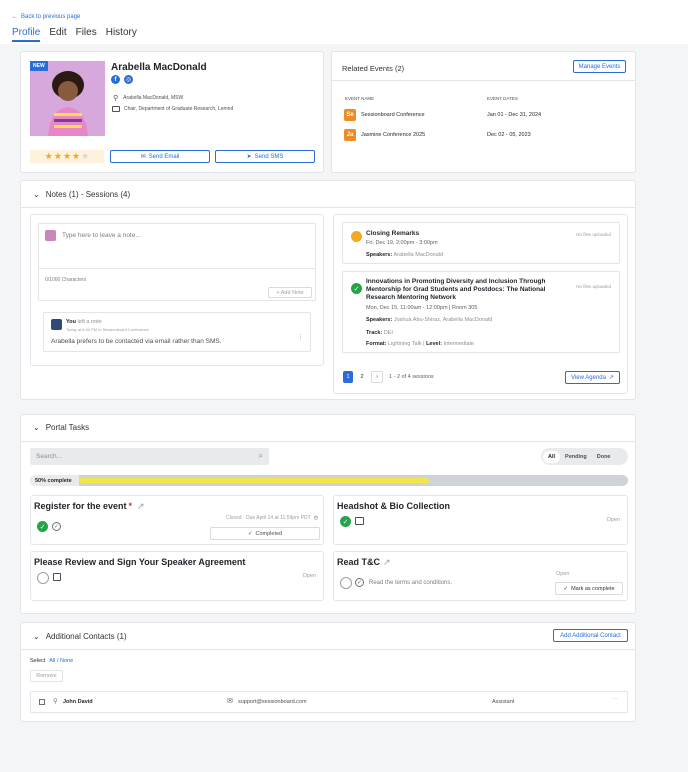 This screenshot has height=772, width=688. Describe the element at coordinates (67, 98) in the screenshot. I see `avatar-illustration` at that location.